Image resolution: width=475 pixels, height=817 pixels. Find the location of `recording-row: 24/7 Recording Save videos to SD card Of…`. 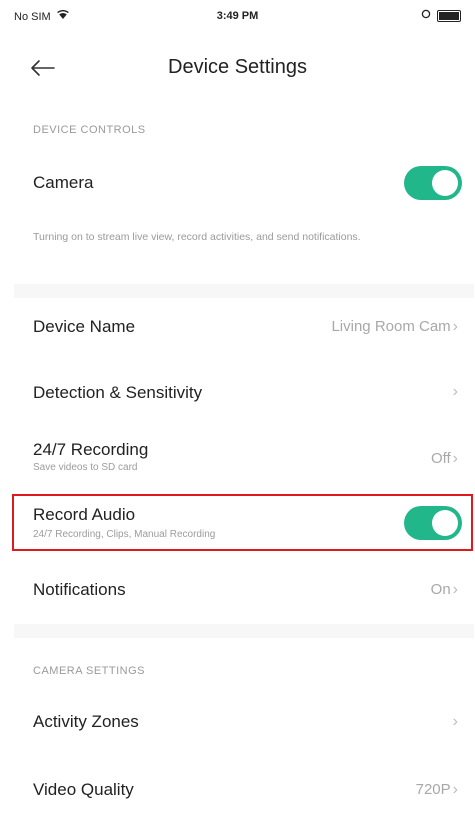

recording-row: 24/7 Recording Save videos to SD card Of… is located at coordinates (244, 458).